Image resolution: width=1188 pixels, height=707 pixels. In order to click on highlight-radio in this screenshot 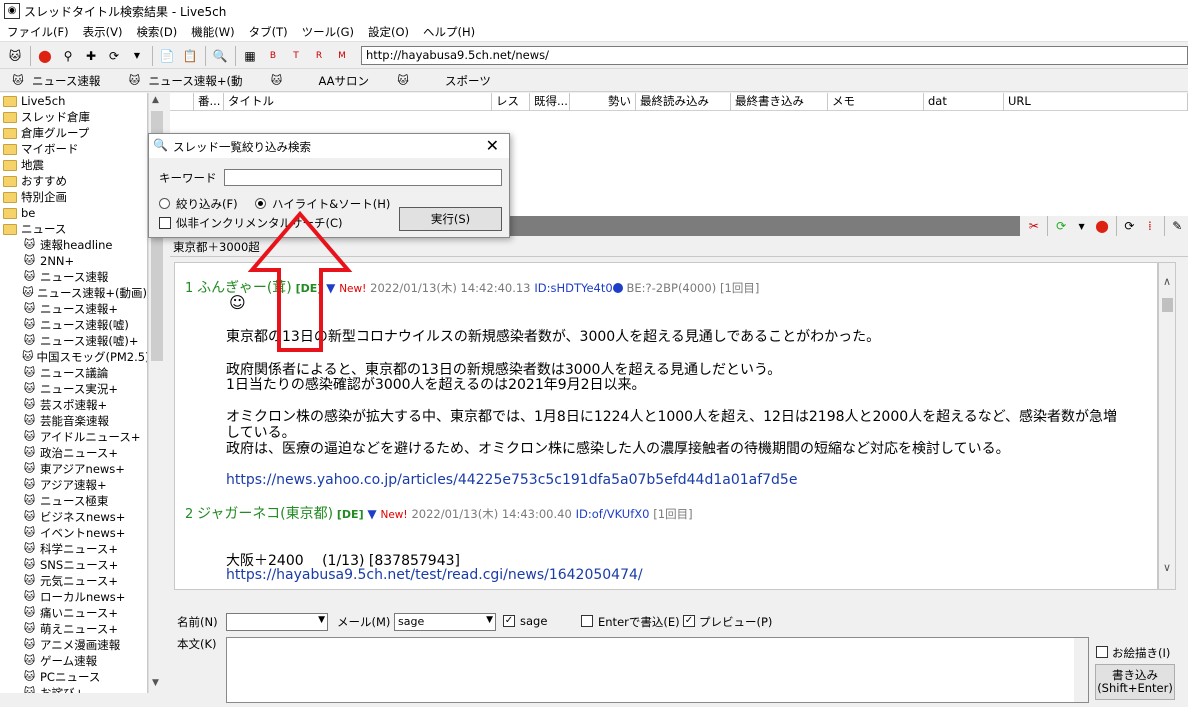, I will do `click(260, 203)`.